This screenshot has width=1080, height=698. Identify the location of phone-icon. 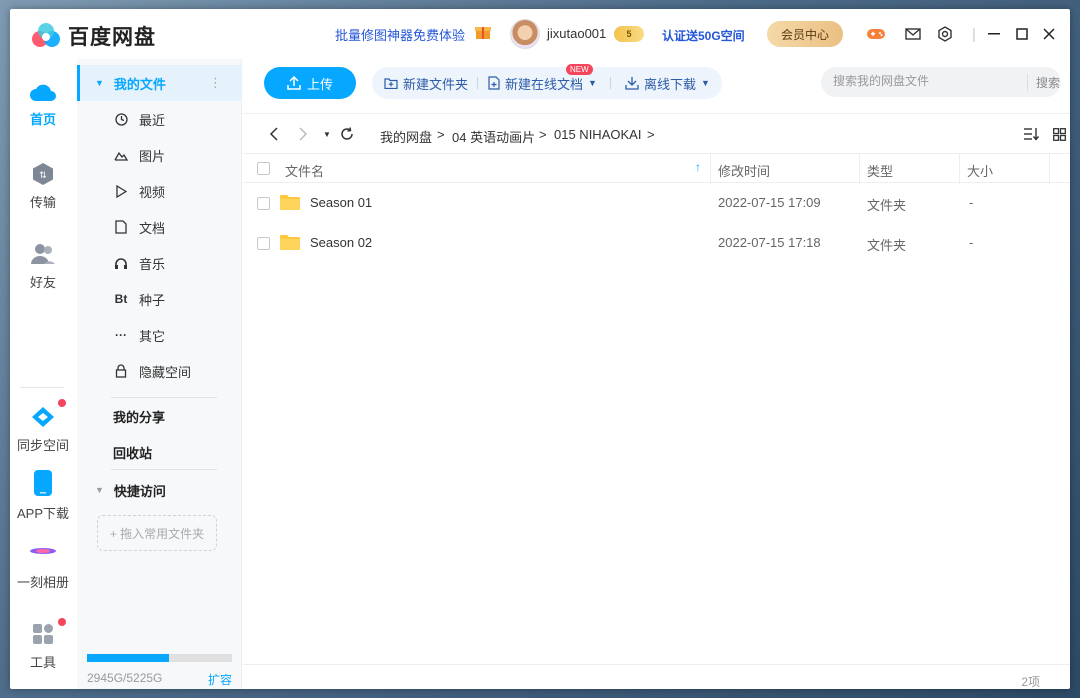
(43, 483).